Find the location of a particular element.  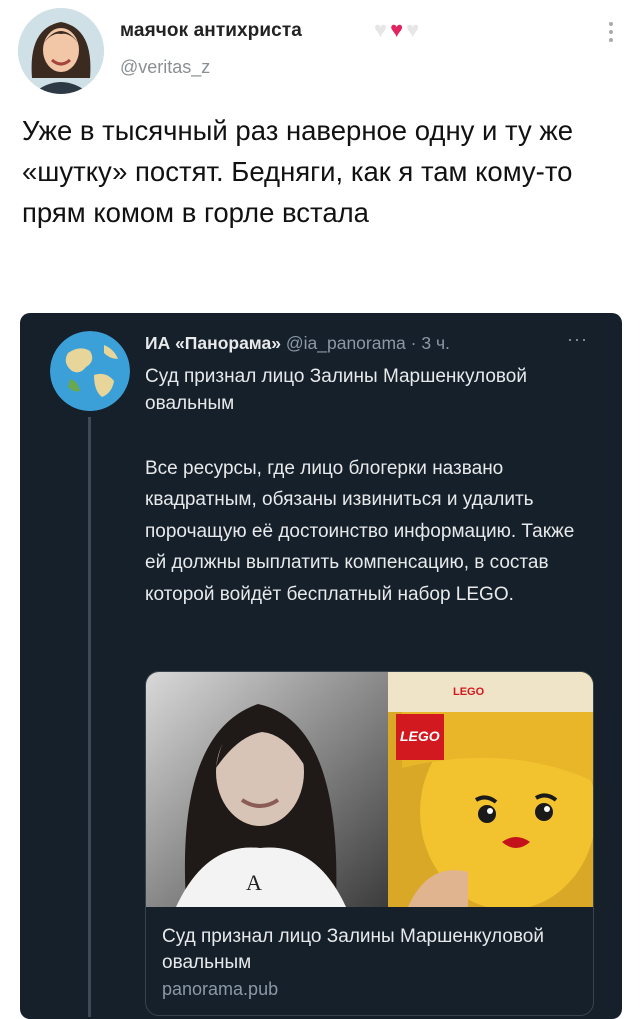

quoted-more-icon: ··· is located at coordinates (577, 339).